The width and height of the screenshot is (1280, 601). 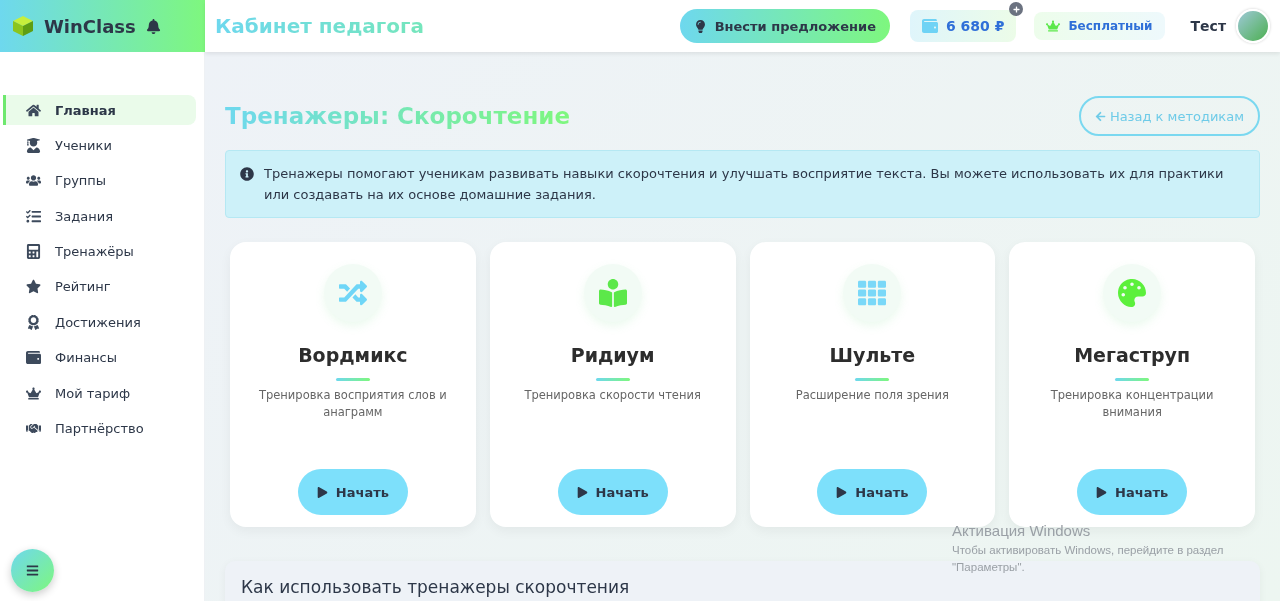 What do you see at coordinates (81, 181) in the screenshot?
I see `sidebar-label: Группы` at bounding box center [81, 181].